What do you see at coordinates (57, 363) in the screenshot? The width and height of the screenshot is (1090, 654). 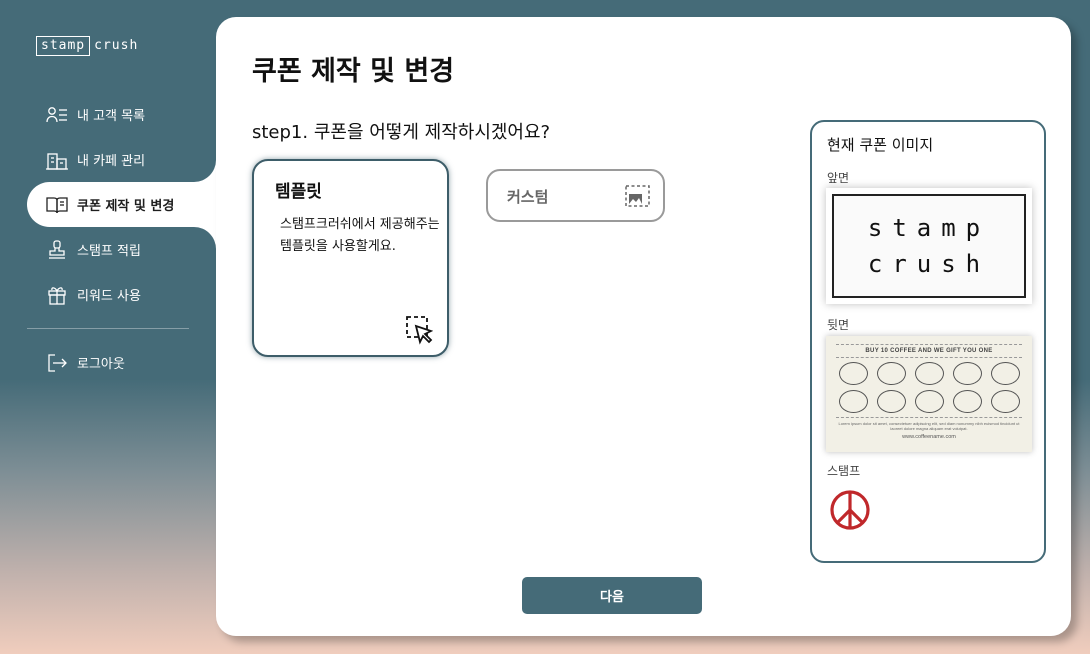 I see `logout-icon` at bounding box center [57, 363].